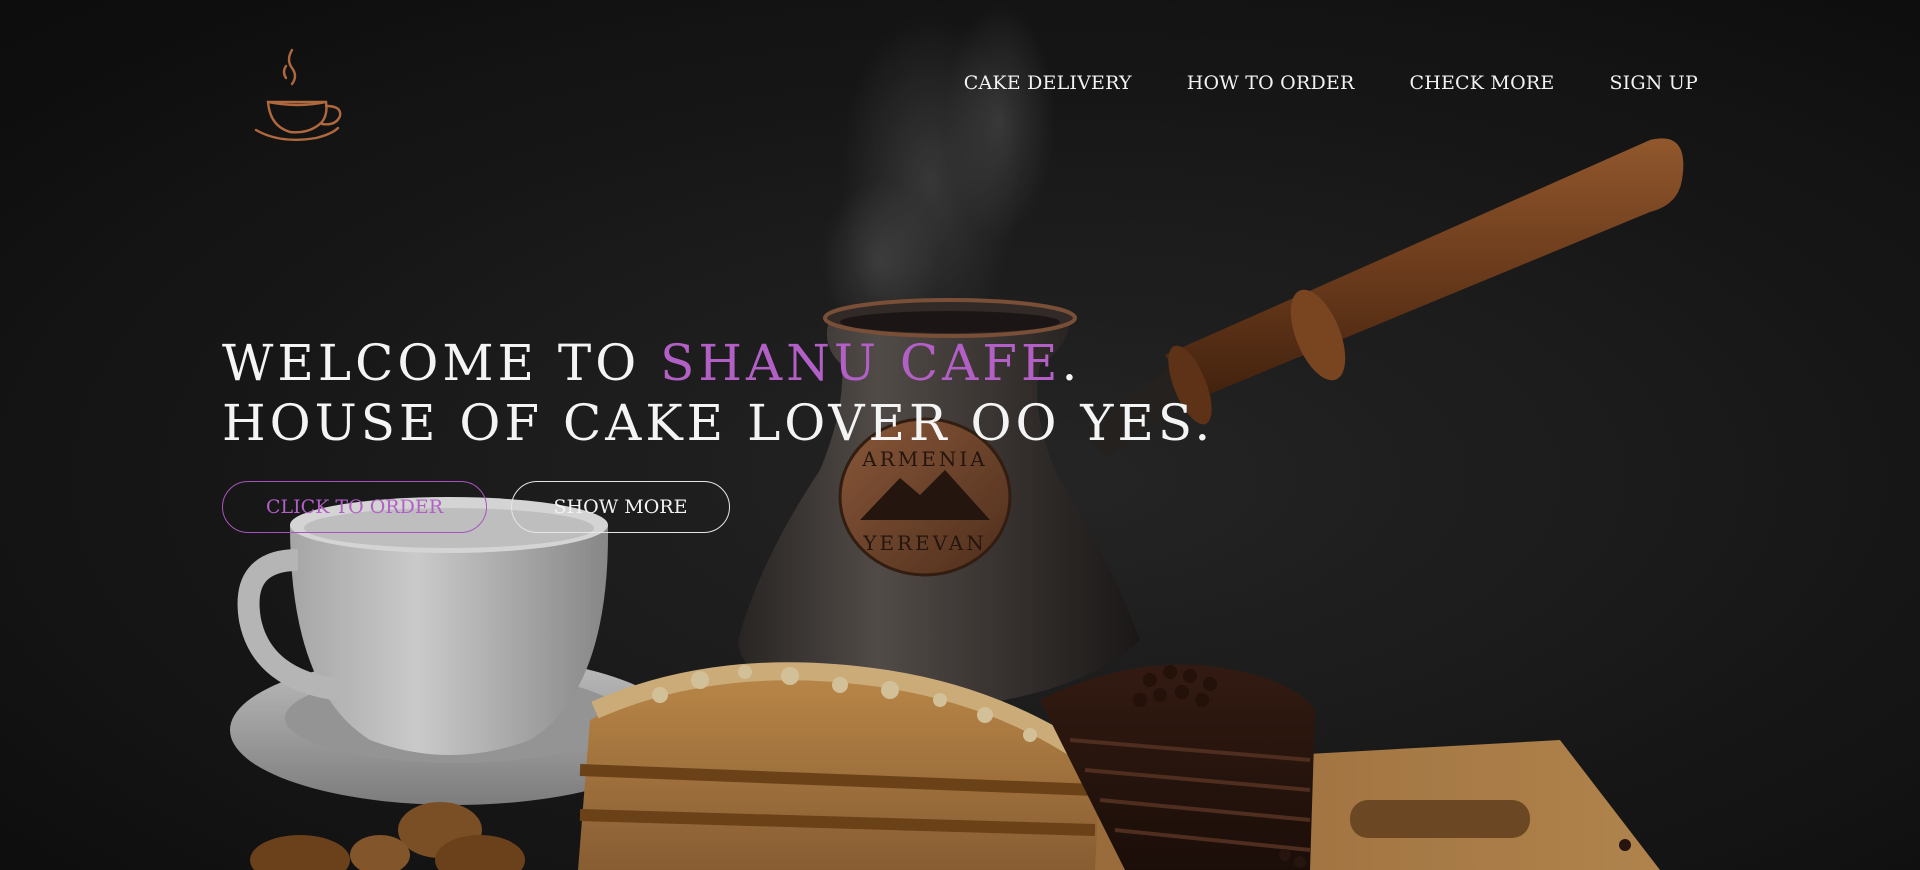  I want to click on nav-link-sign-up: SIGN UP, so click(1653, 83).